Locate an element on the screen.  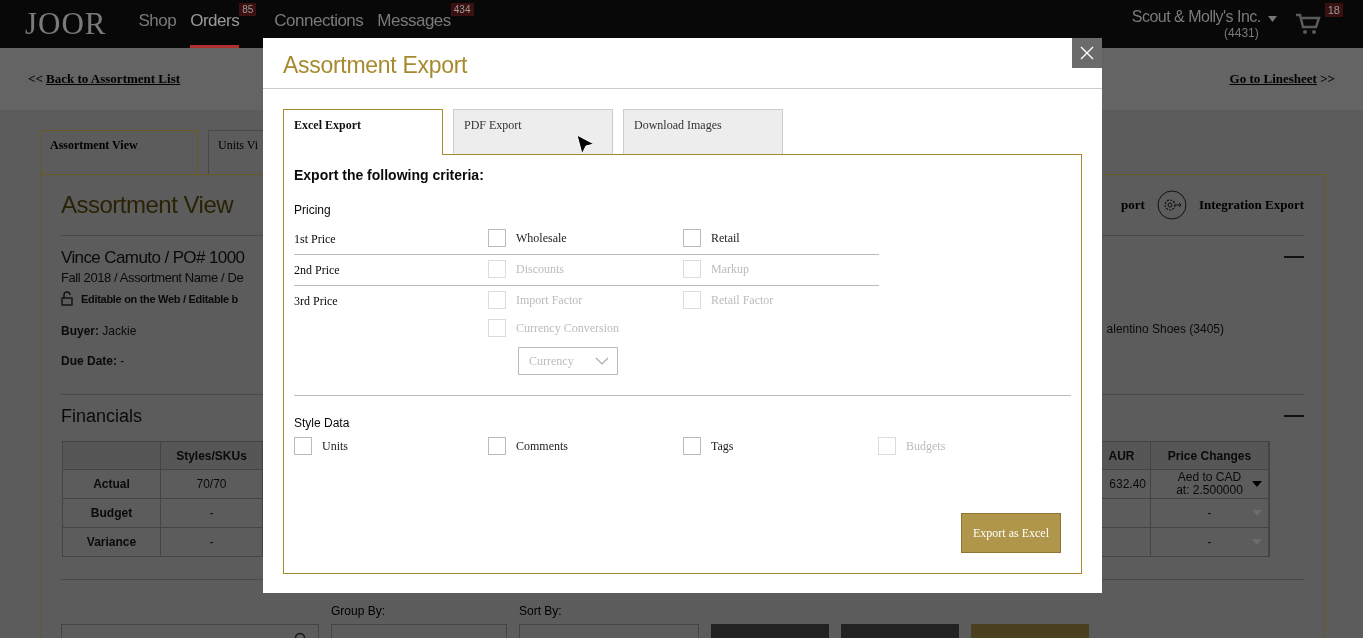
dialog-title: Assortment Export is located at coordinates (375, 65).